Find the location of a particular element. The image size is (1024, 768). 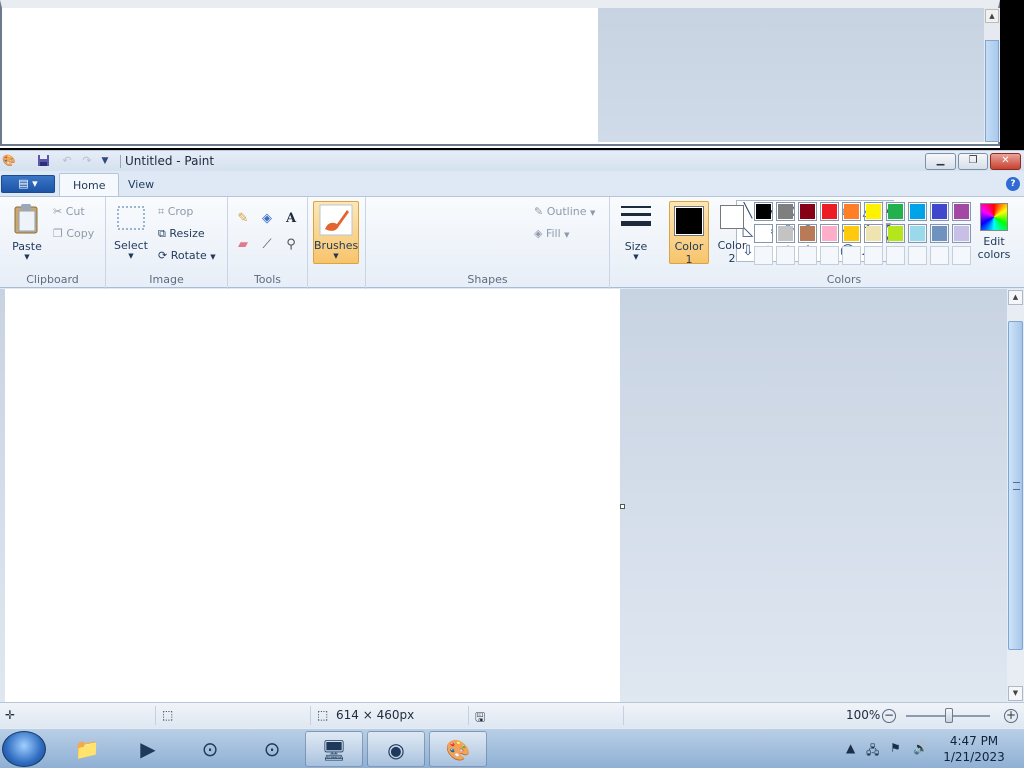

zoom-slider-thumb is located at coordinates (949, 715).